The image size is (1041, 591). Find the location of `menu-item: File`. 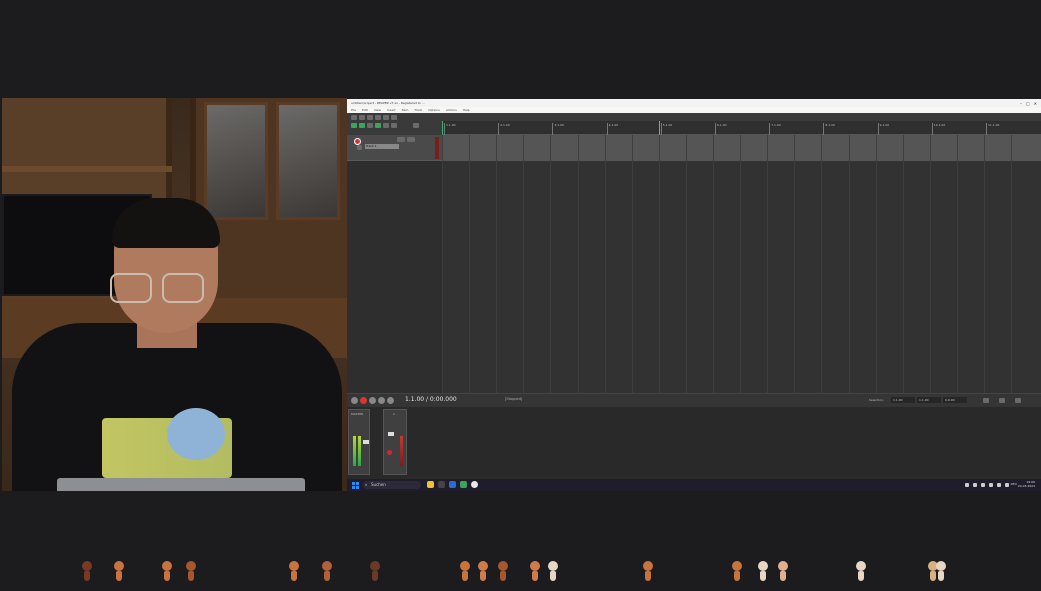

menu-item: File is located at coordinates (353, 110).